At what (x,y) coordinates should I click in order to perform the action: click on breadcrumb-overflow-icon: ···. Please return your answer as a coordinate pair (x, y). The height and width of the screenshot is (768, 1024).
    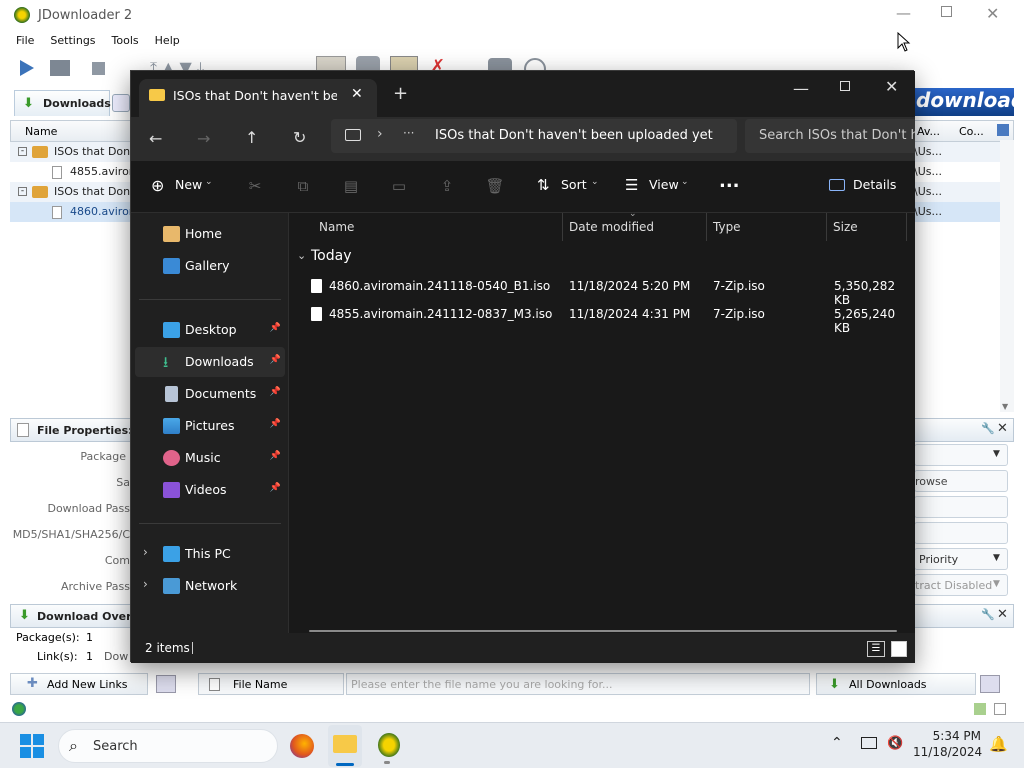
    Looking at the image, I should click on (408, 133).